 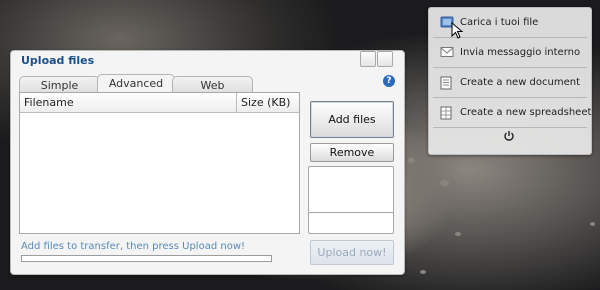 What do you see at coordinates (352, 119) in the screenshot?
I see `add-files-button: Add files` at bounding box center [352, 119].